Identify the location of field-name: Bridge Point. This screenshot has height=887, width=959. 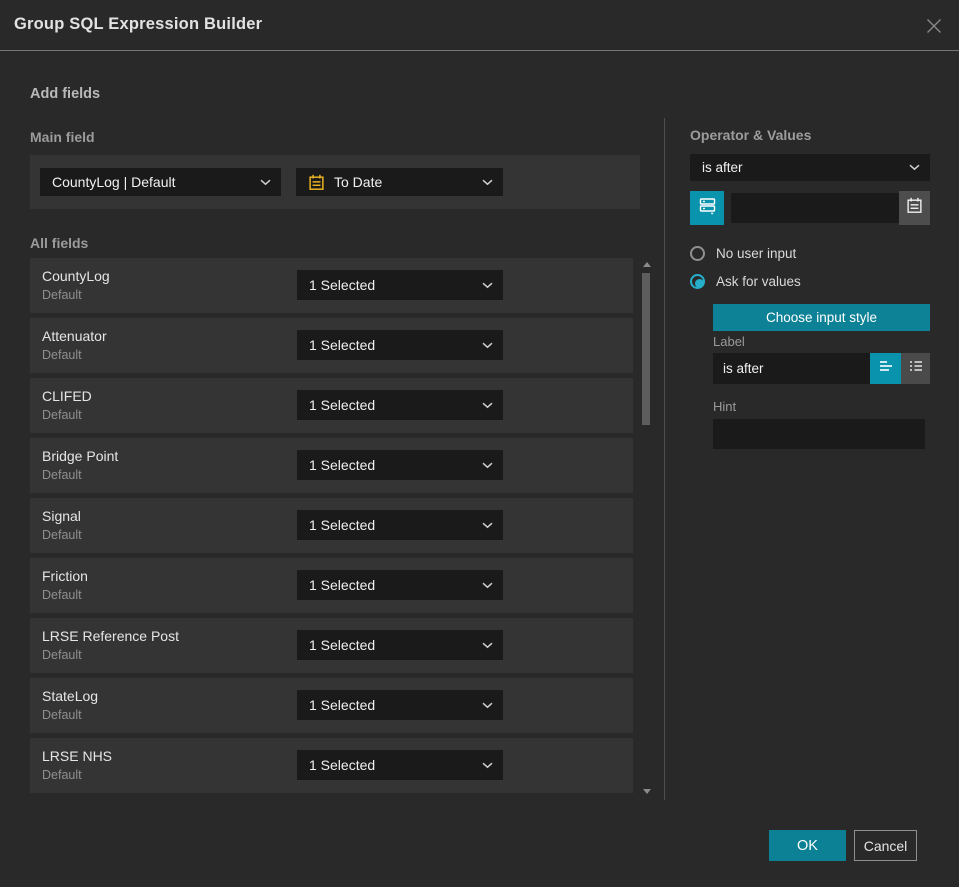
(80, 456).